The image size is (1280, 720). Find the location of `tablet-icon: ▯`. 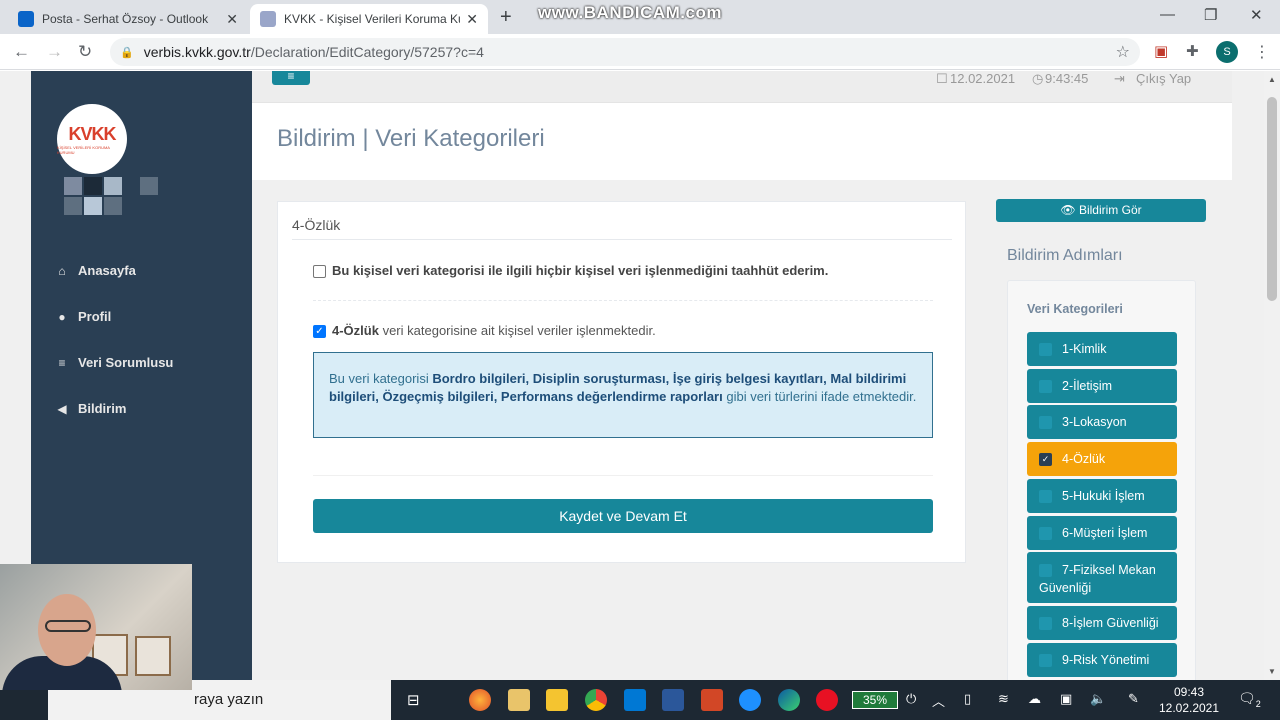

tablet-icon: ▯ is located at coordinates (967, 699).